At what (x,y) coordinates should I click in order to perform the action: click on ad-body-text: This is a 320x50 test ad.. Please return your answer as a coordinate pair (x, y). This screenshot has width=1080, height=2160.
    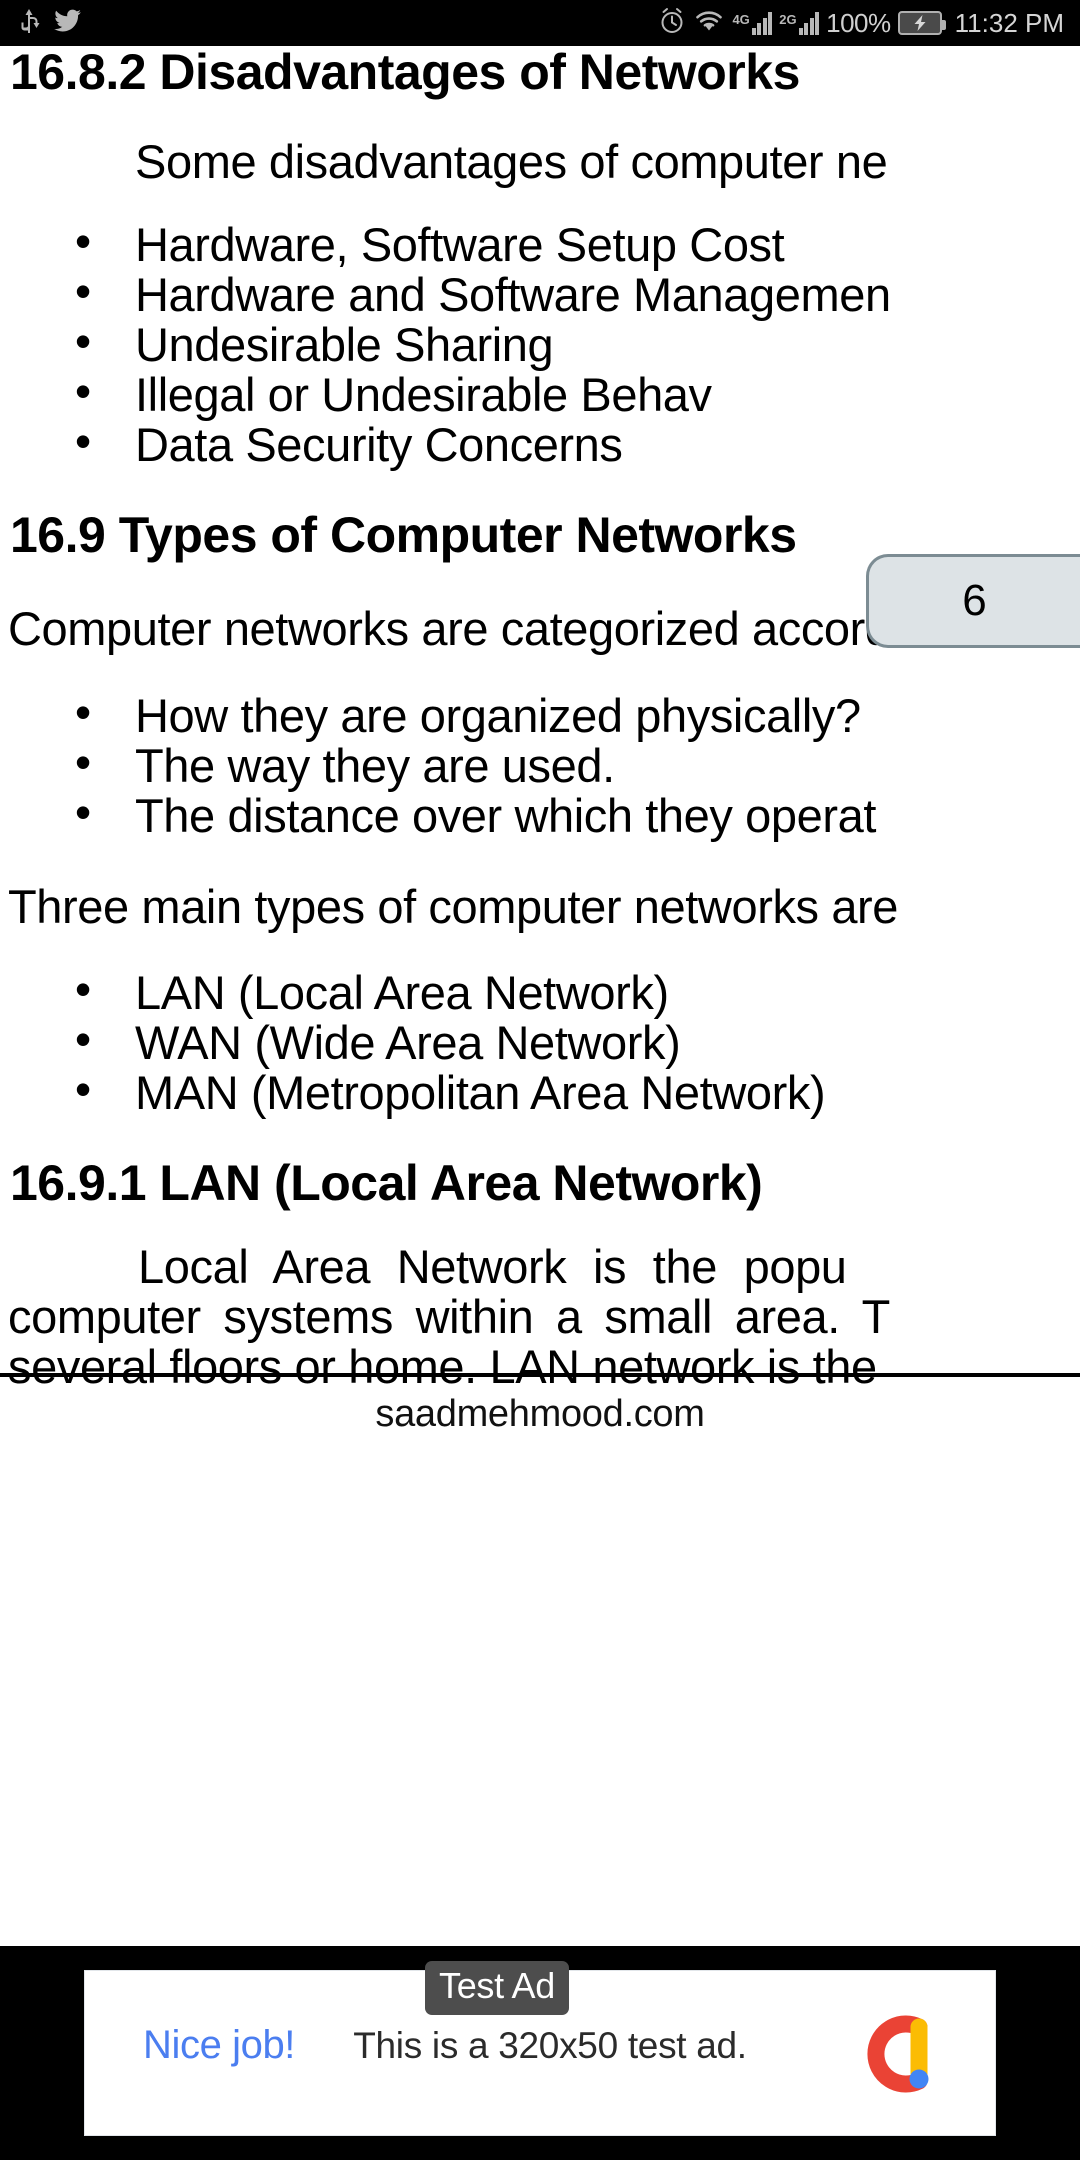
    Looking at the image, I should click on (550, 2045).